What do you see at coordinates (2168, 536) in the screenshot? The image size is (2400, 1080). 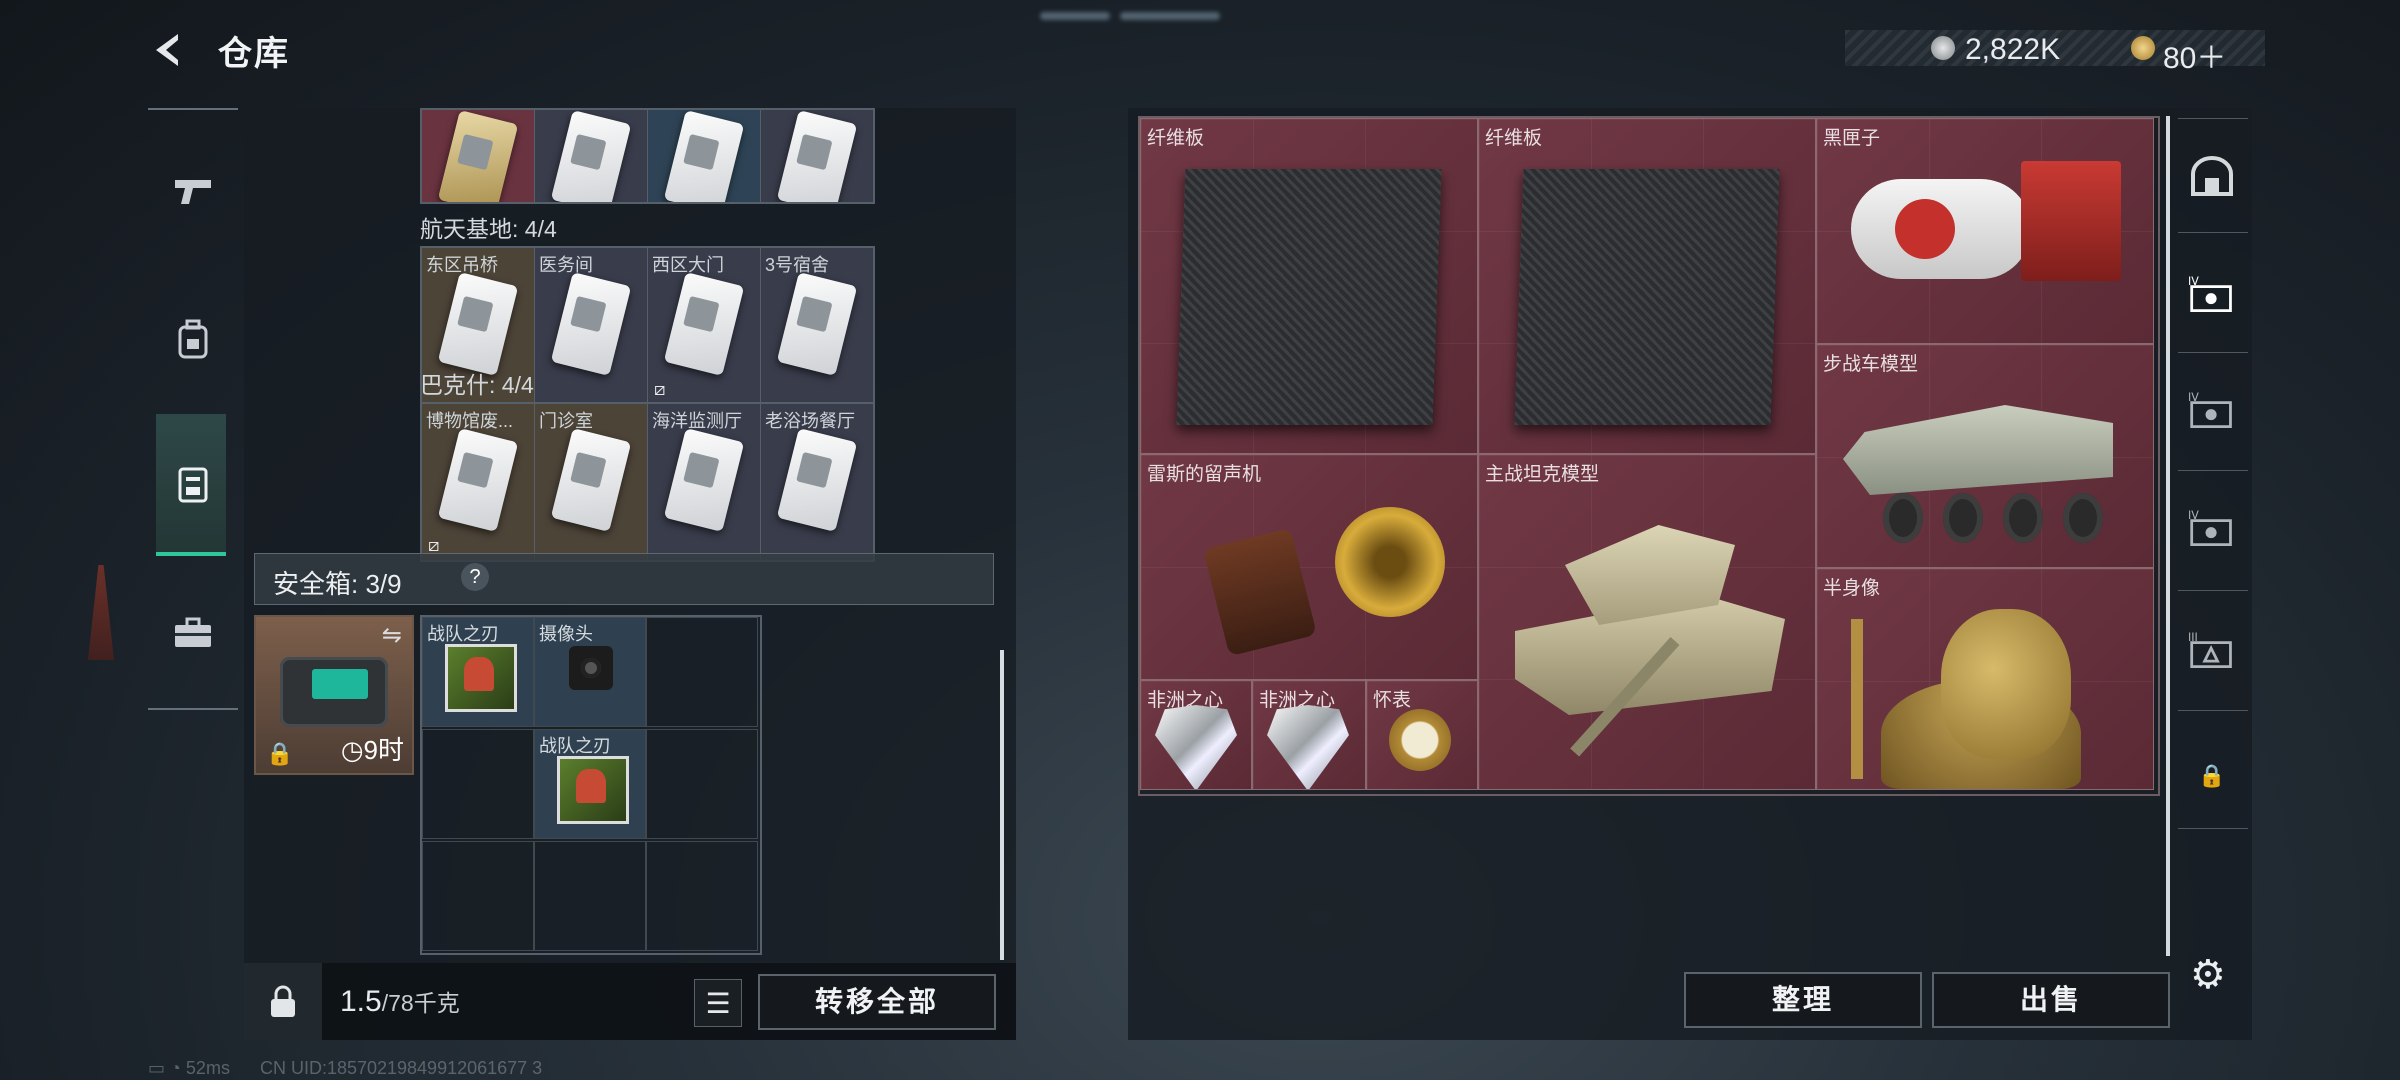 I see `container-scrollbar` at bounding box center [2168, 536].